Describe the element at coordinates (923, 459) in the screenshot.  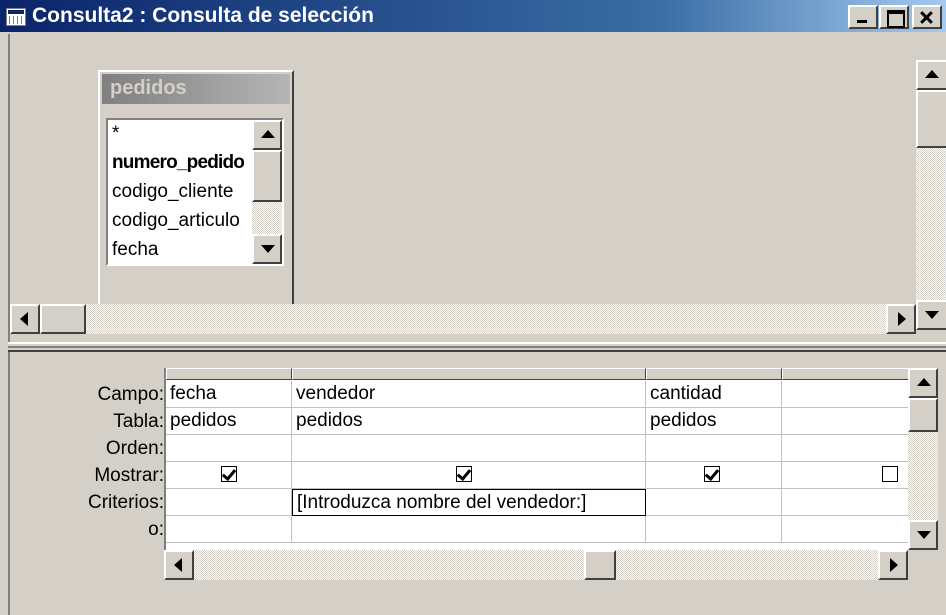
I see `grid-vscroll` at that location.